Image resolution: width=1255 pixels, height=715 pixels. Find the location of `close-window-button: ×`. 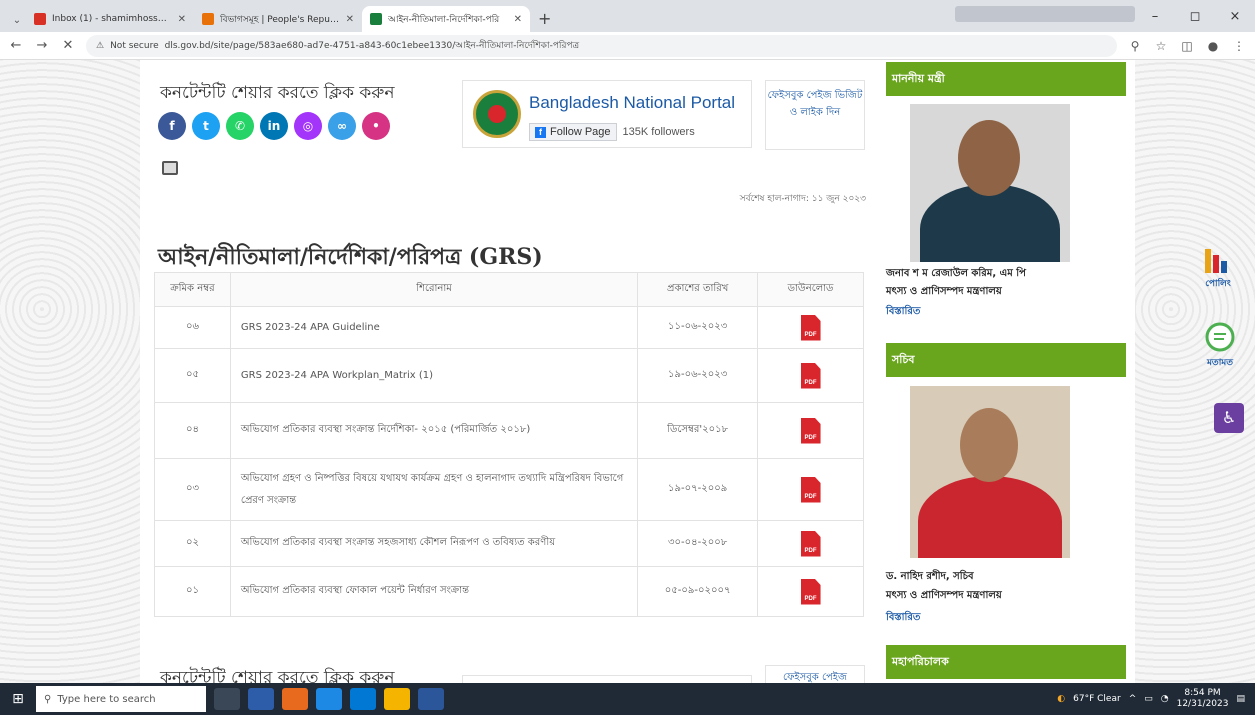

close-window-button: × is located at coordinates (1235, 16).